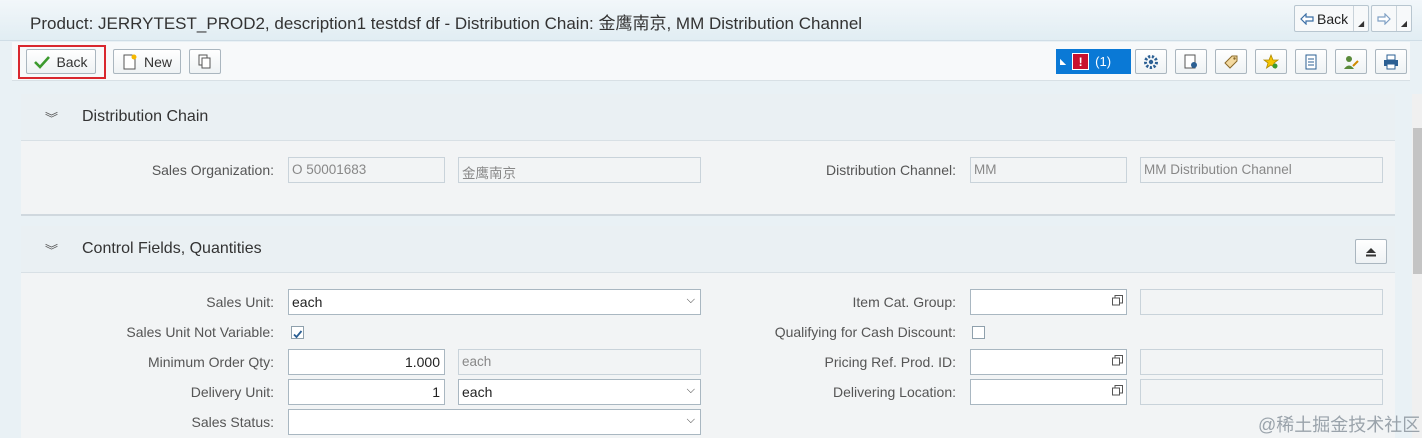 The height and width of the screenshot is (438, 1422). What do you see at coordinates (62, 62) in the screenshot?
I see `highlight-box` at bounding box center [62, 62].